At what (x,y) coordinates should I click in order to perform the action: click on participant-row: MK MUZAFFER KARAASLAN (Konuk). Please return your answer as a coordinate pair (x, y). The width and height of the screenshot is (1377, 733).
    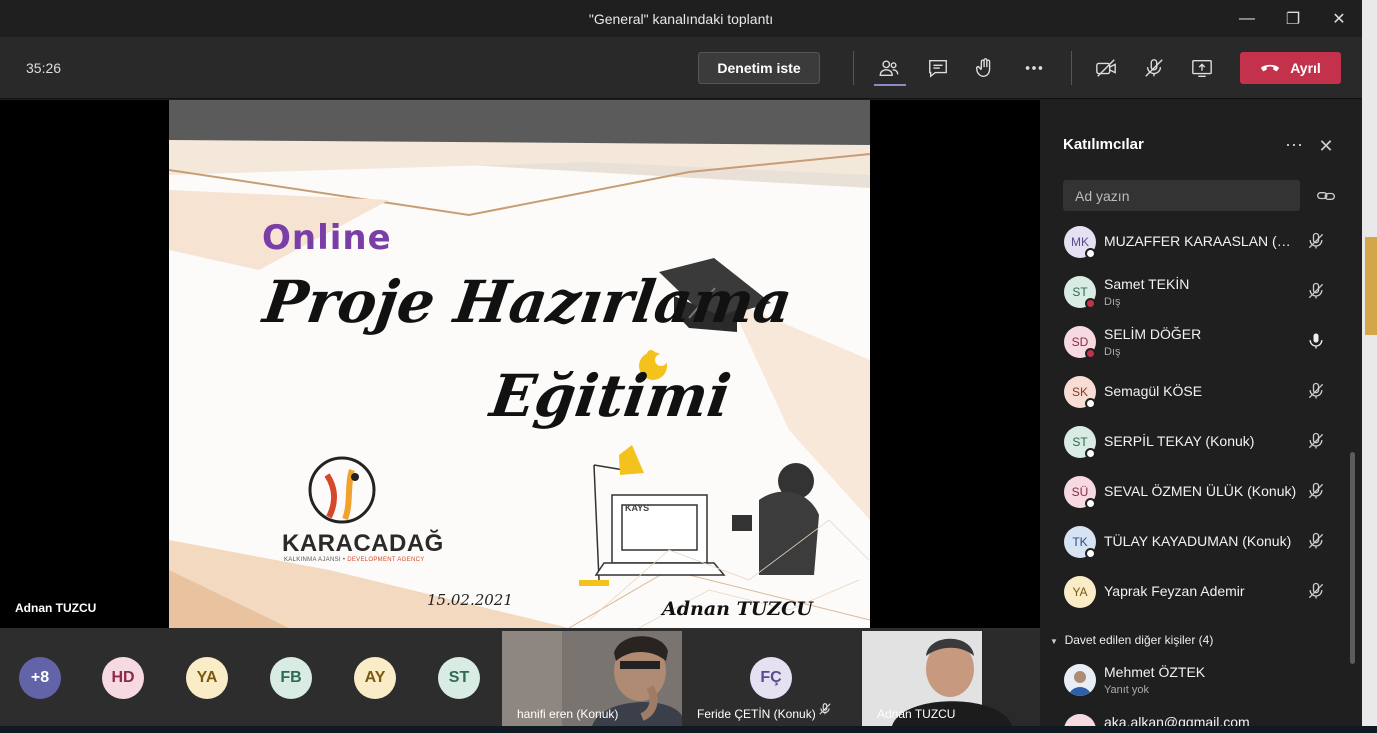
    Looking at the image, I should click on (1194, 247).